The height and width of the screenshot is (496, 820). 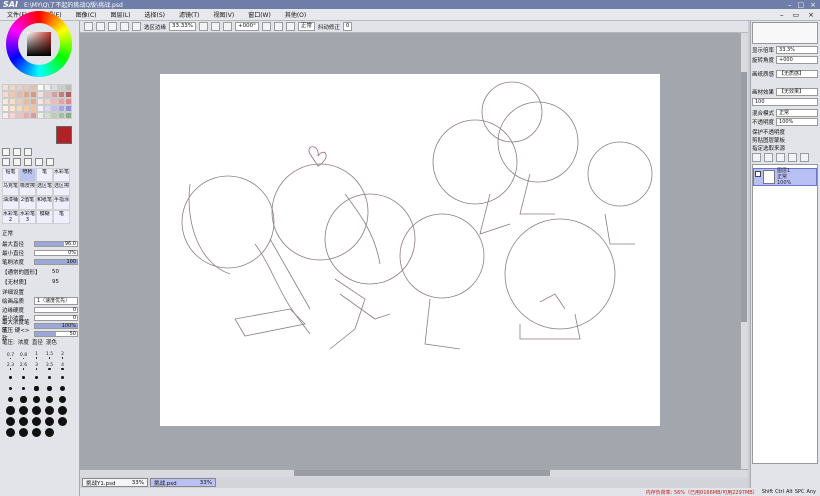 I want to click on blend-mode-select: 正常, so click(x=18, y=233).